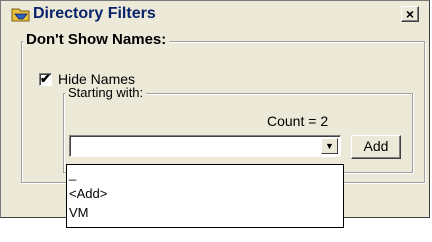 Image resolution: width=432 pixels, height=242 pixels. Describe the element at coordinates (215, 15) in the screenshot. I see `title-bar: Directory Filters ×` at that location.